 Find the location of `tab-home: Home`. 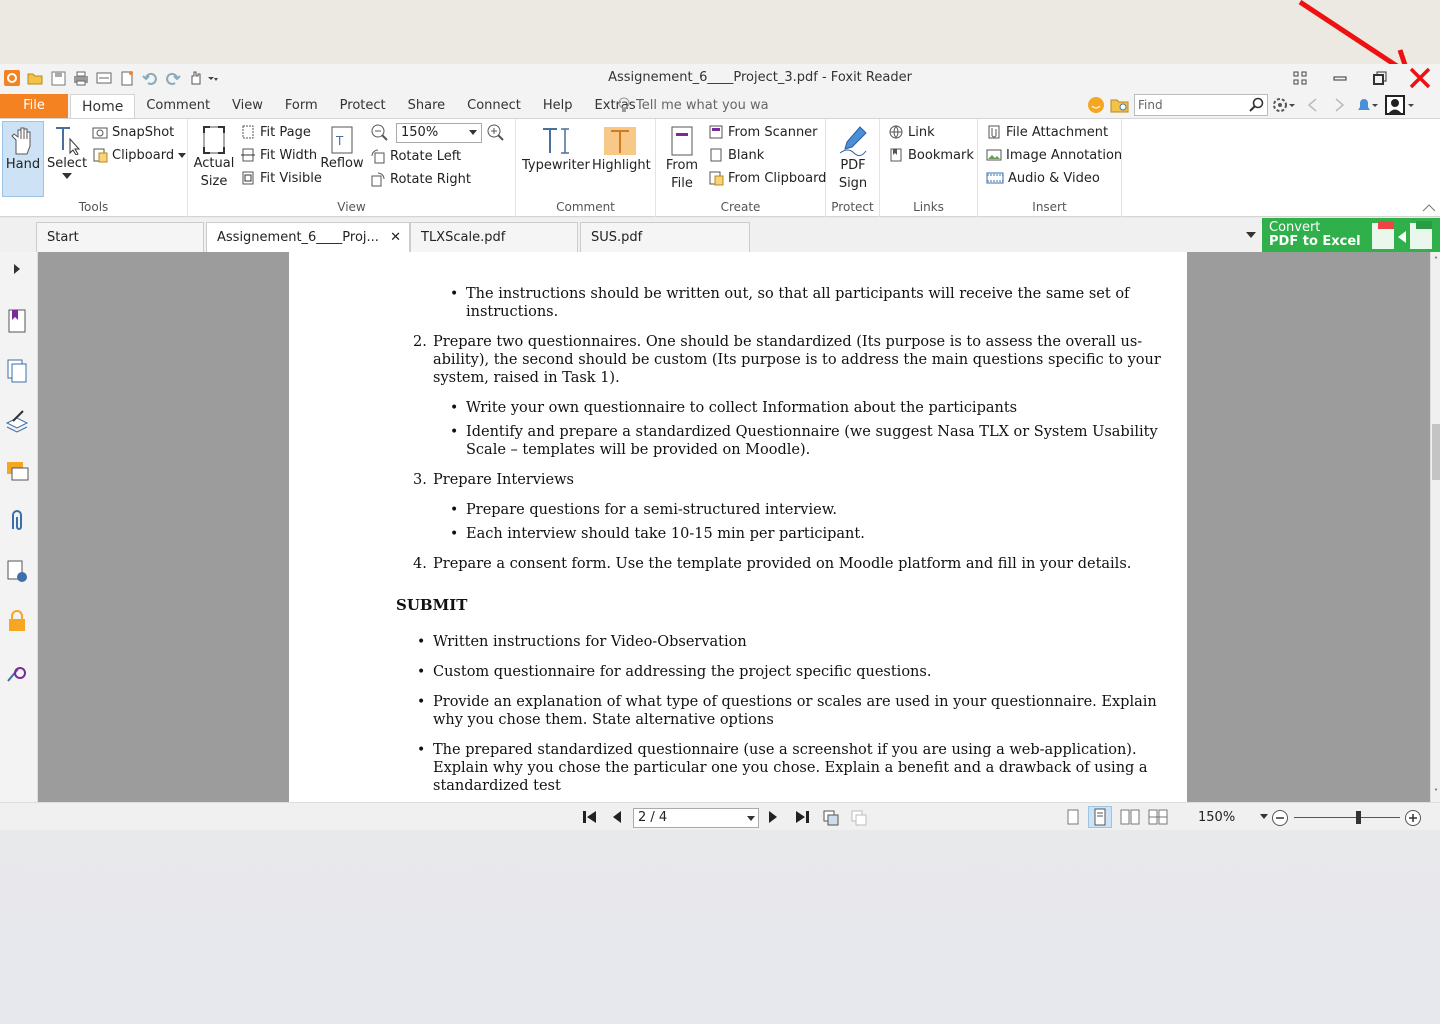

tab-home: Home is located at coordinates (103, 106).